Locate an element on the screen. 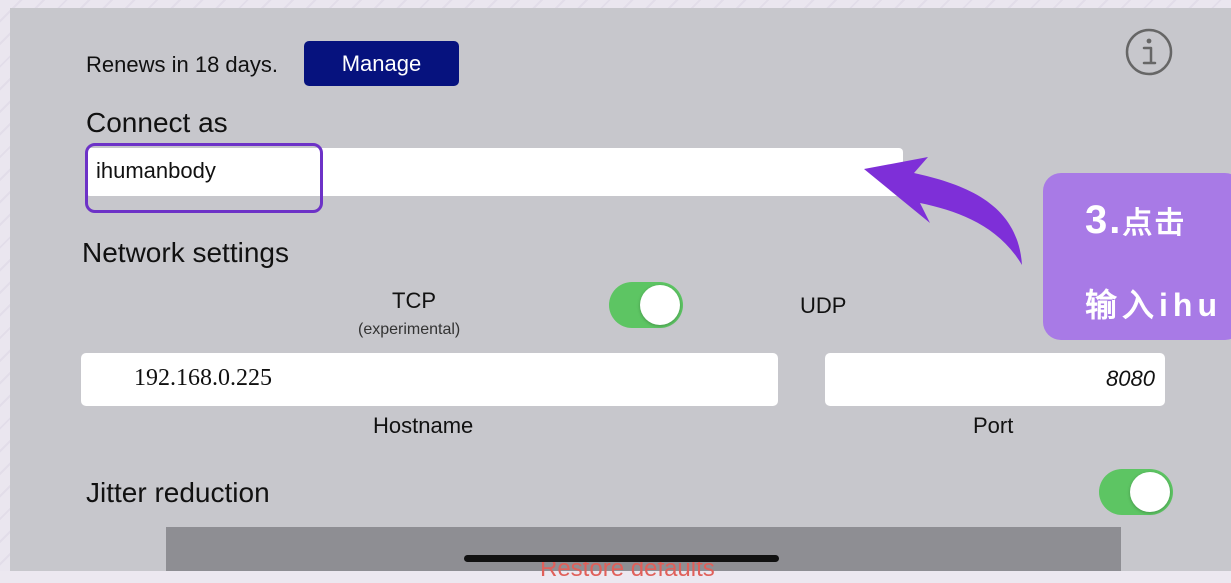 This screenshot has height=583, width=1231. hostname-label: Hostname is located at coordinates (423, 425).